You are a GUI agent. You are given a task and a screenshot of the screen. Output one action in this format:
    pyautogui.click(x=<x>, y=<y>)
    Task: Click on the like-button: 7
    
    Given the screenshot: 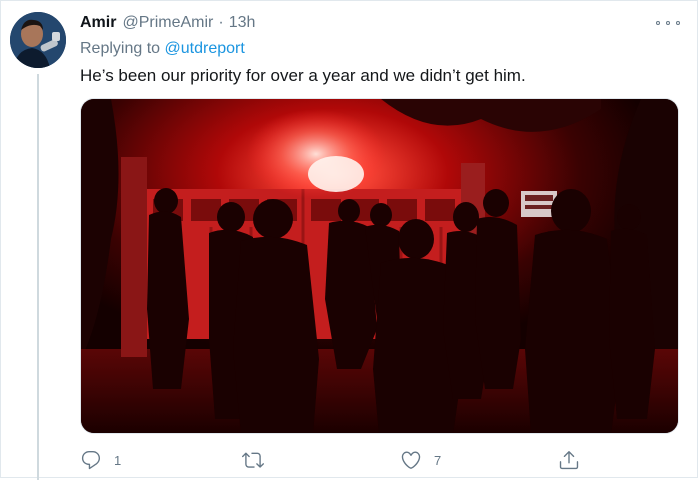 What is the action you would take?
    pyautogui.click(x=420, y=460)
    